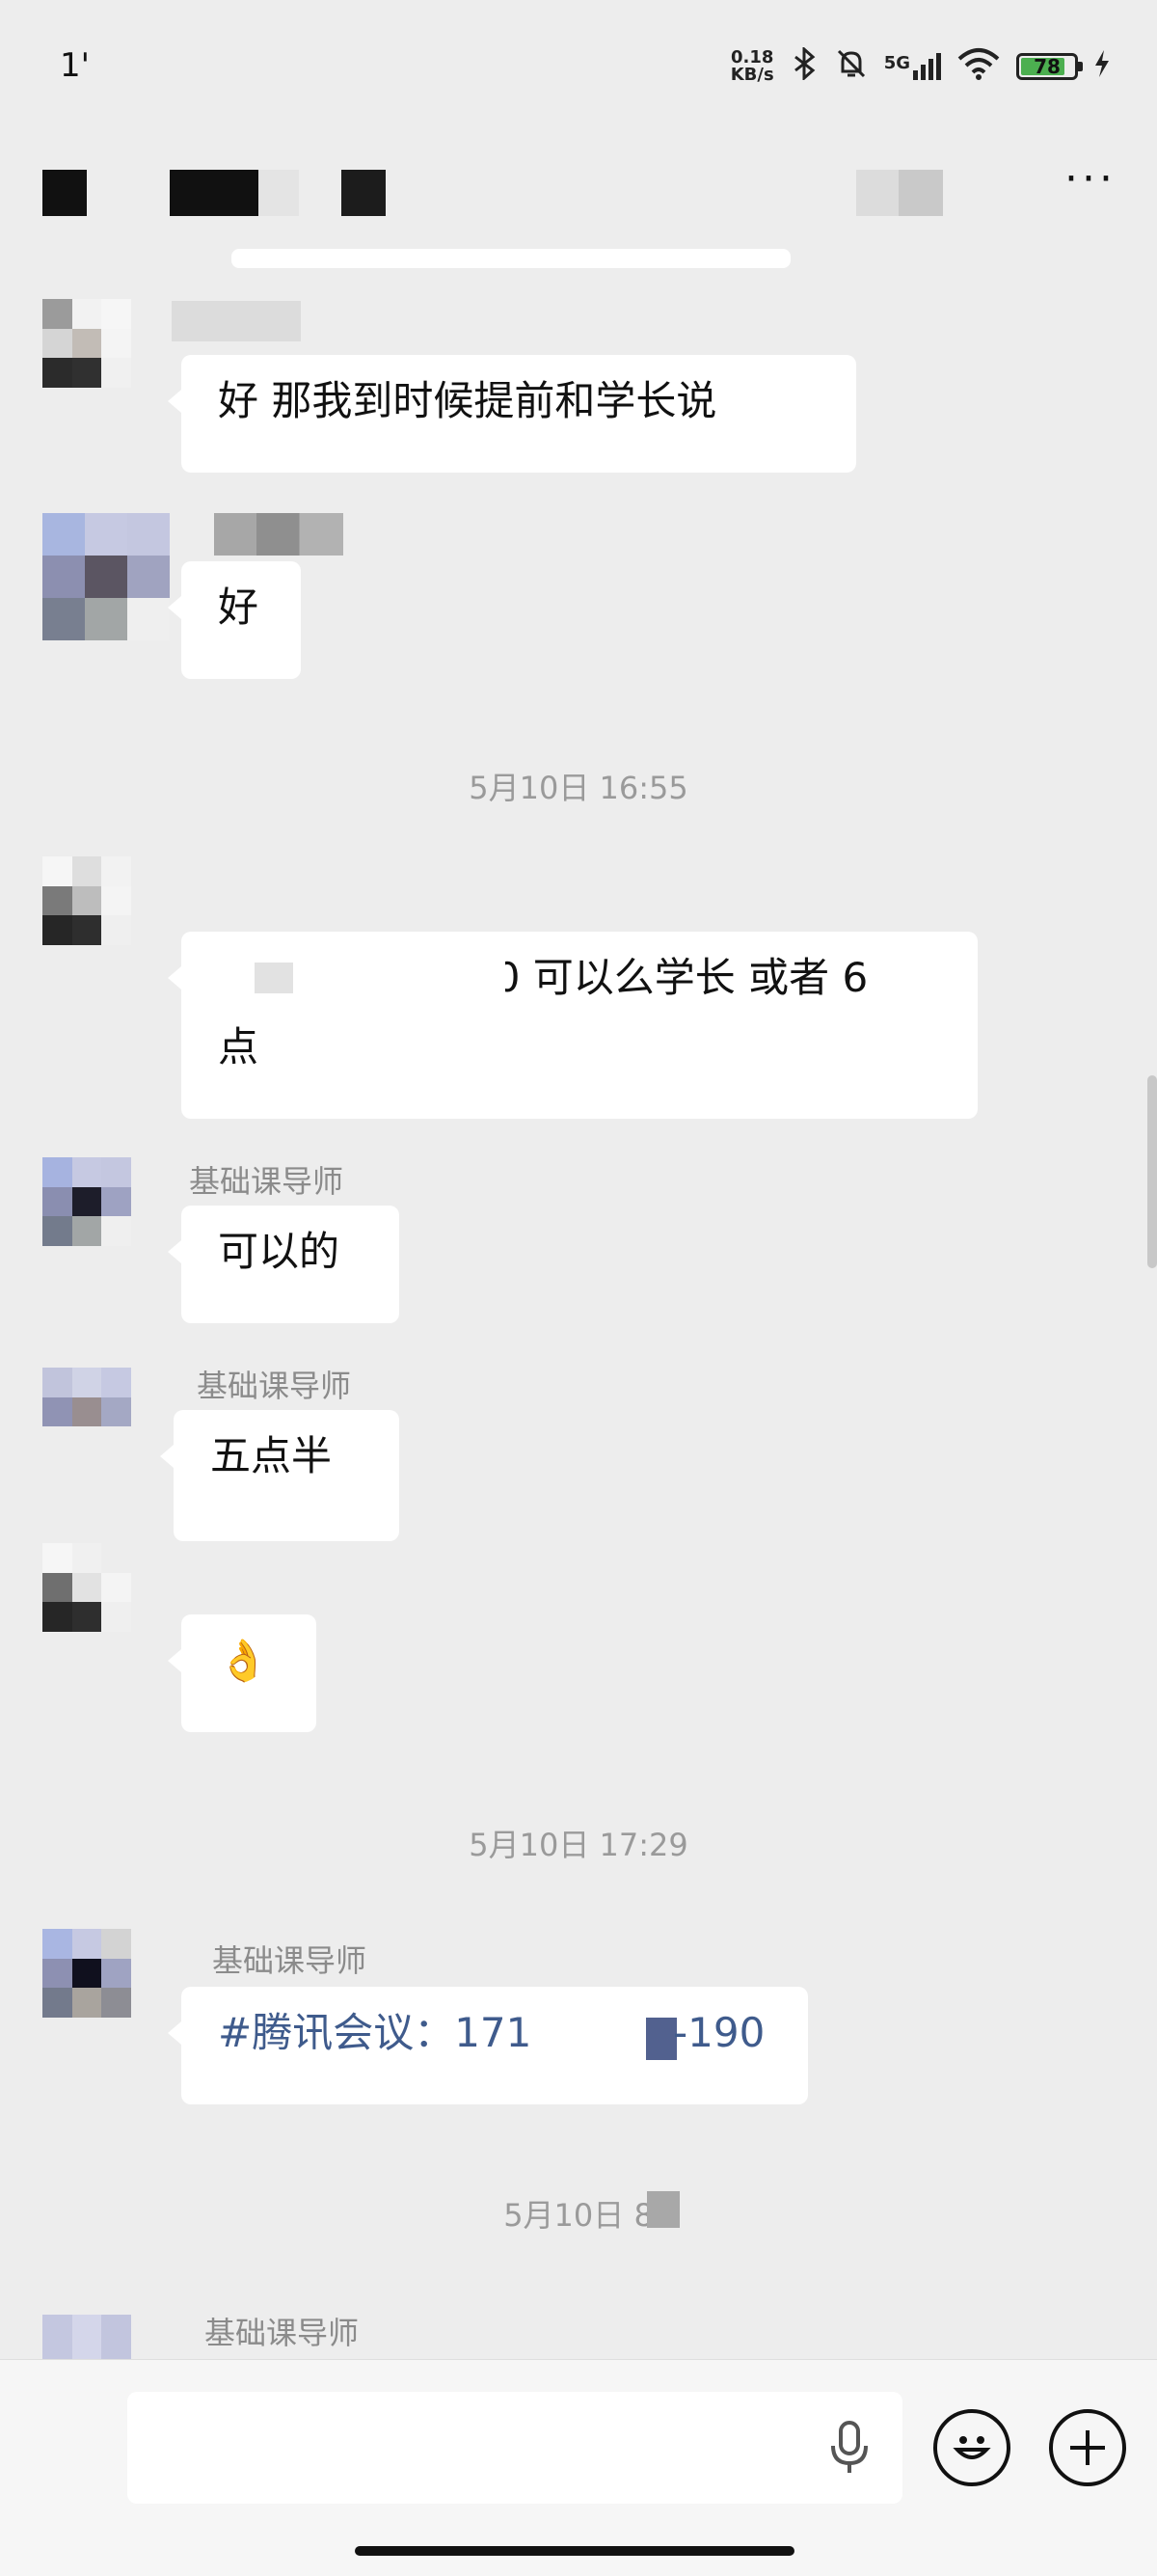 The image size is (1157, 2576). What do you see at coordinates (573, 1025) in the screenshot?
I see `message-bubble: 30 可以么学长 或者 6 点` at bounding box center [573, 1025].